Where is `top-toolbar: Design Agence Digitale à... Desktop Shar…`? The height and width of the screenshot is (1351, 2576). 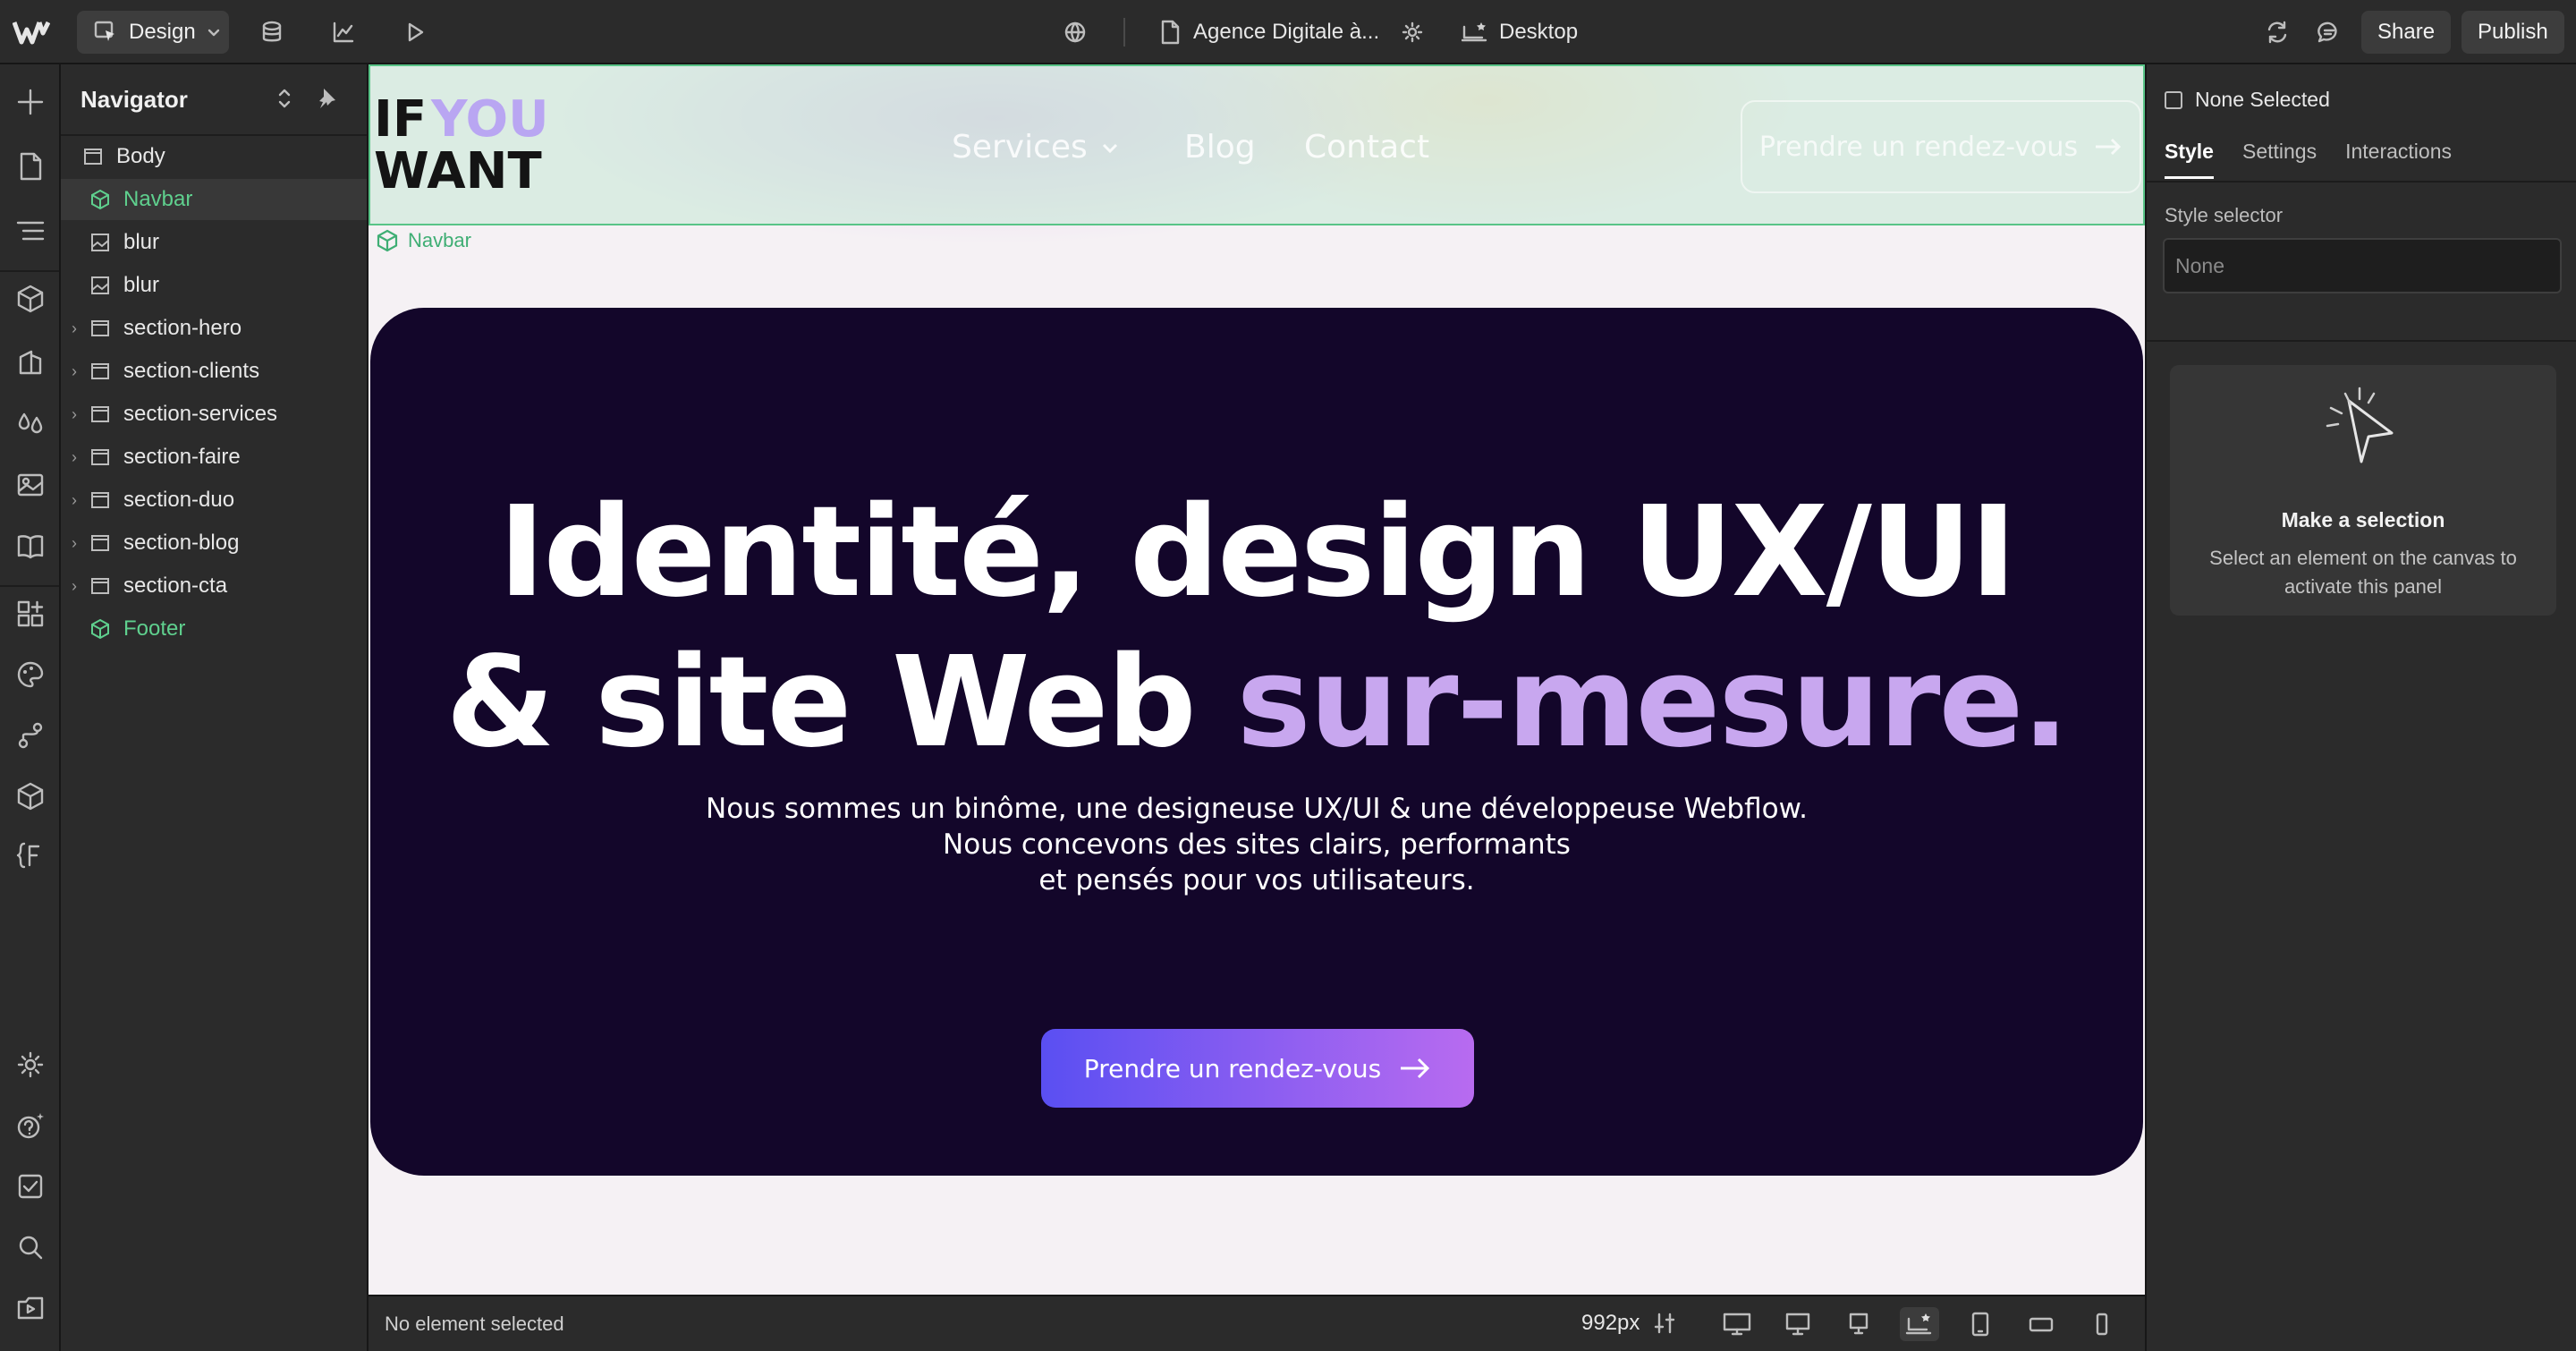 top-toolbar: Design Agence Digitale à... Desktop Shar… is located at coordinates (1288, 32).